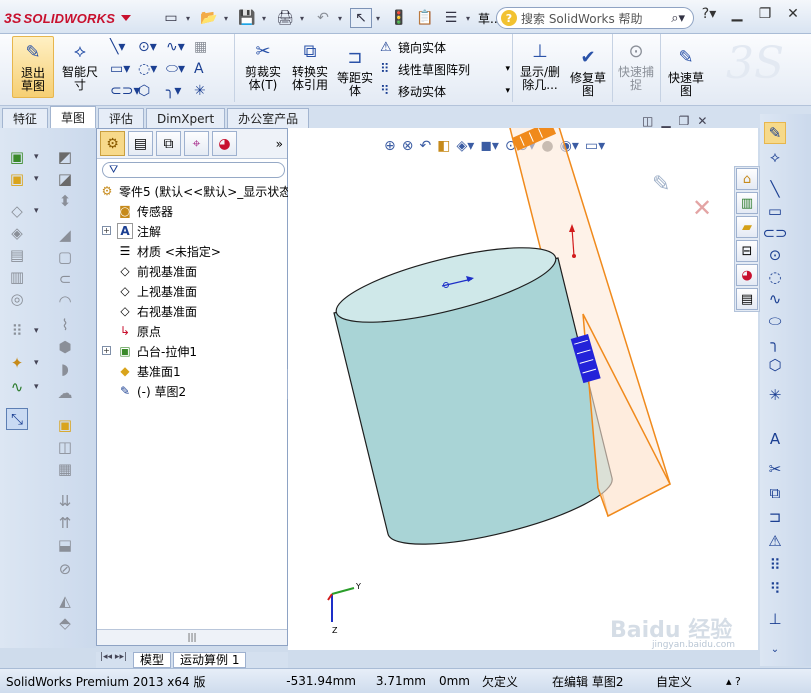 The image size is (811, 693). Describe the element at coordinates (209, 18) in the screenshot. I see `open-folder-icon: 📂` at that location.